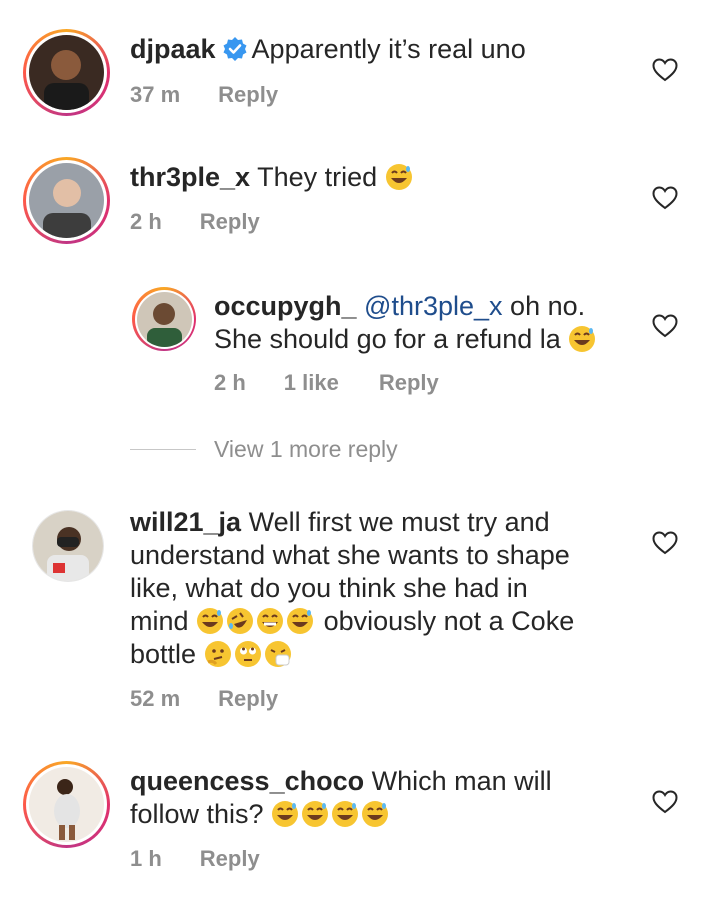 Image resolution: width=720 pixels, height=922 pixels. Describe the element at coordinates (399, 522) in the screenshot. I see `comment-text: Well first we must try and` at that location.